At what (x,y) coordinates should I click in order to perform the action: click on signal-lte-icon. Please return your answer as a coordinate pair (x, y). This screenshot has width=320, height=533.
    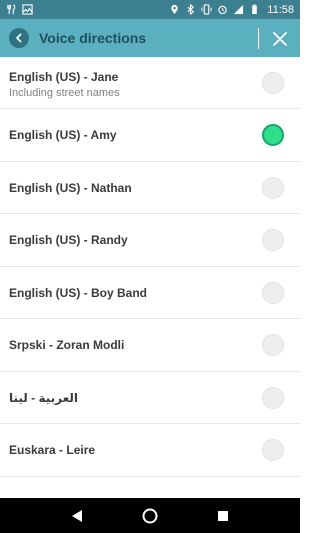
    Looking at the image, I should click on (238, 9).